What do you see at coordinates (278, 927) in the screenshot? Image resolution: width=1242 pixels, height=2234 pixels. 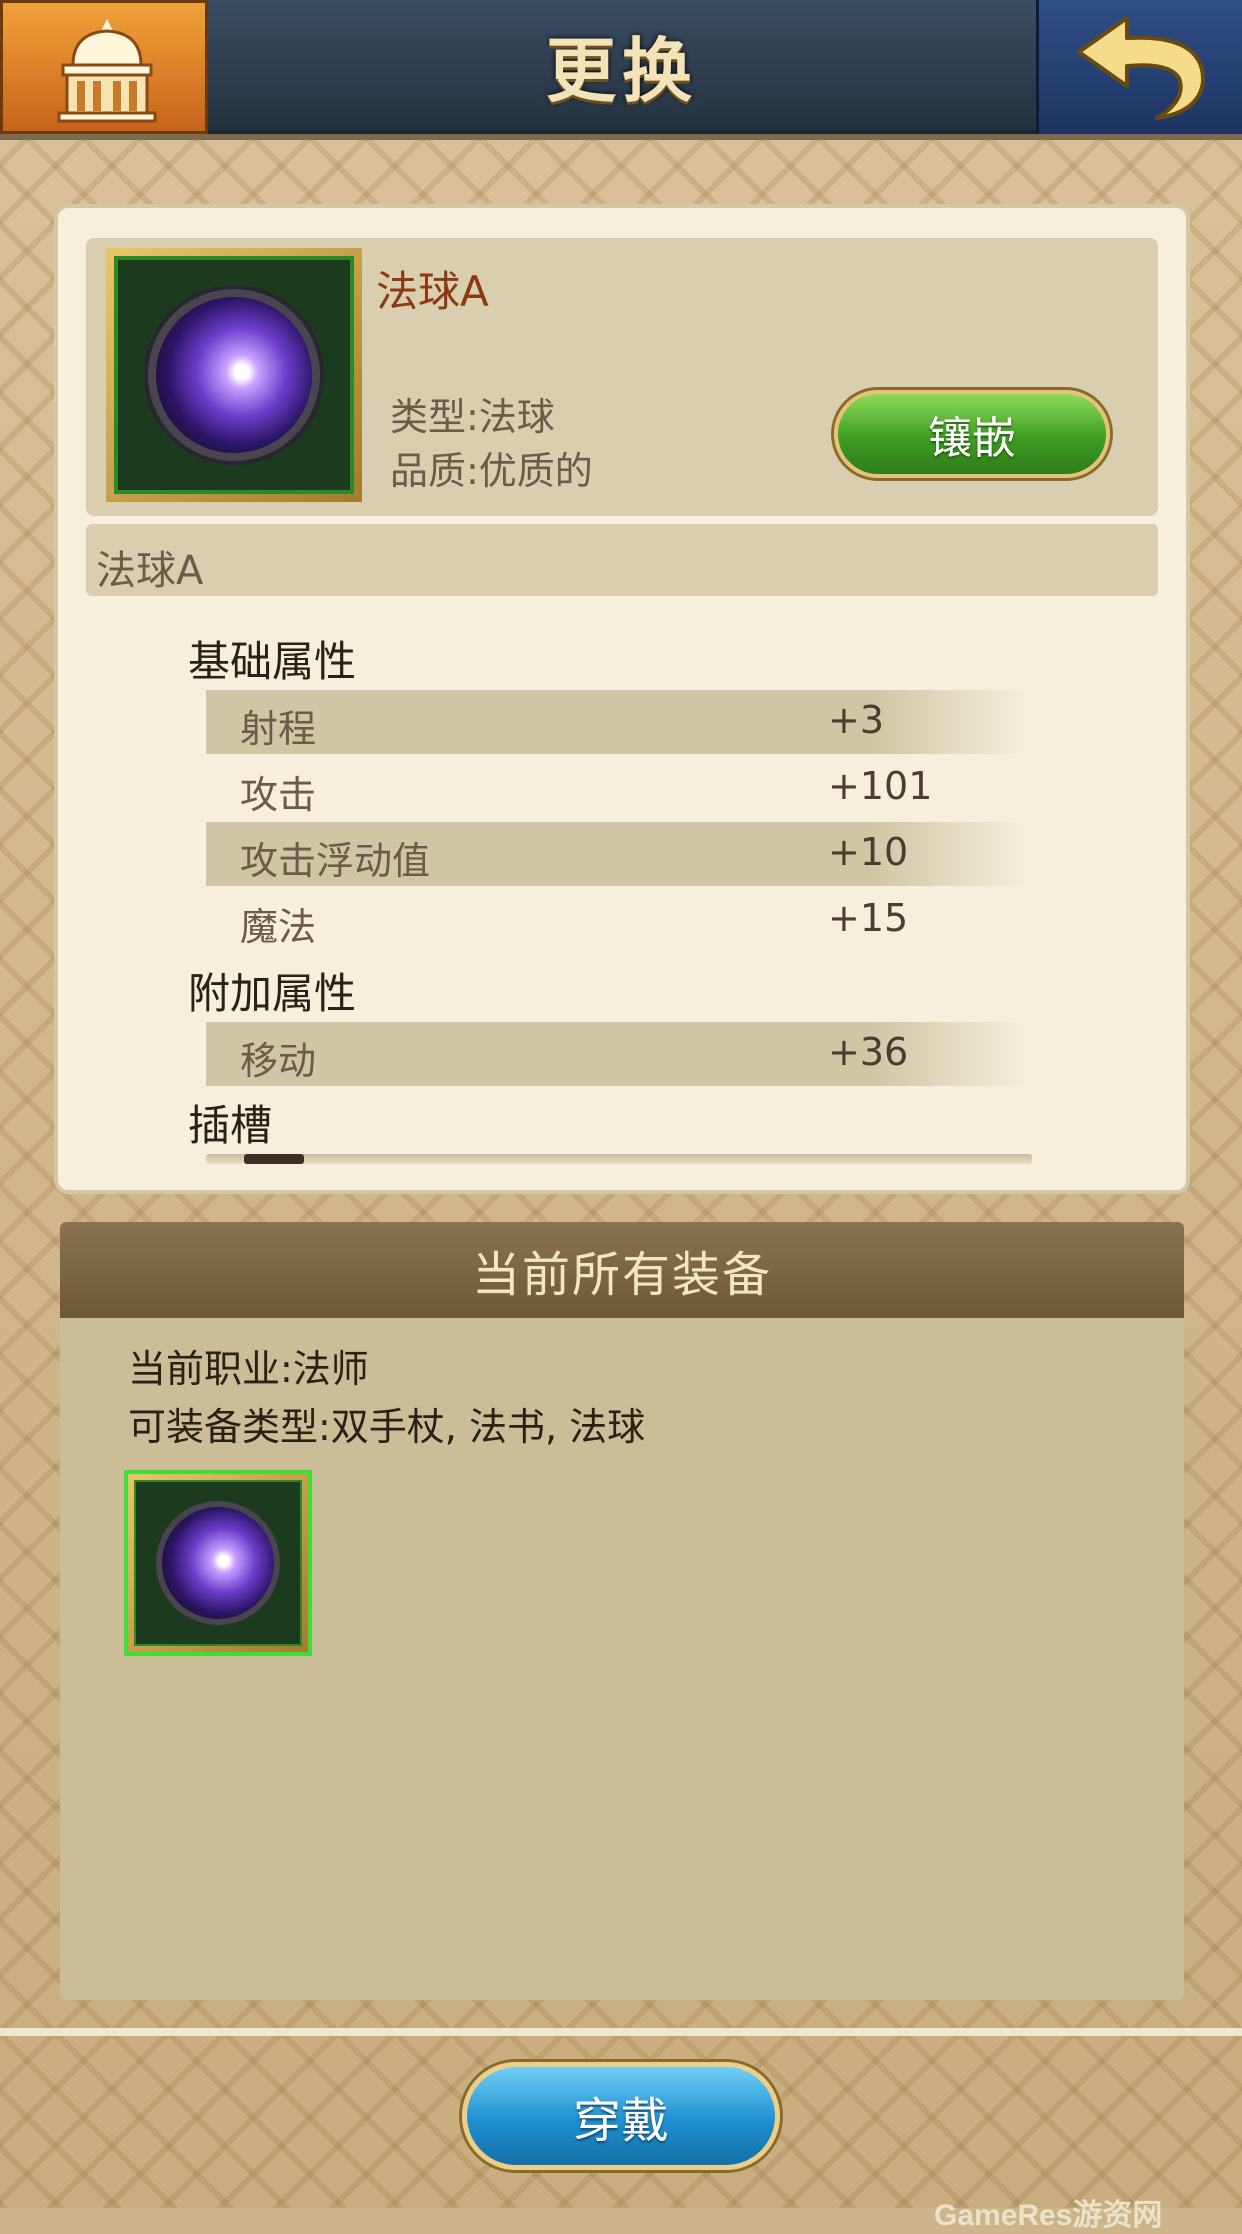 I see `attribute-name: 魔法` at bounding box center [278, 927].